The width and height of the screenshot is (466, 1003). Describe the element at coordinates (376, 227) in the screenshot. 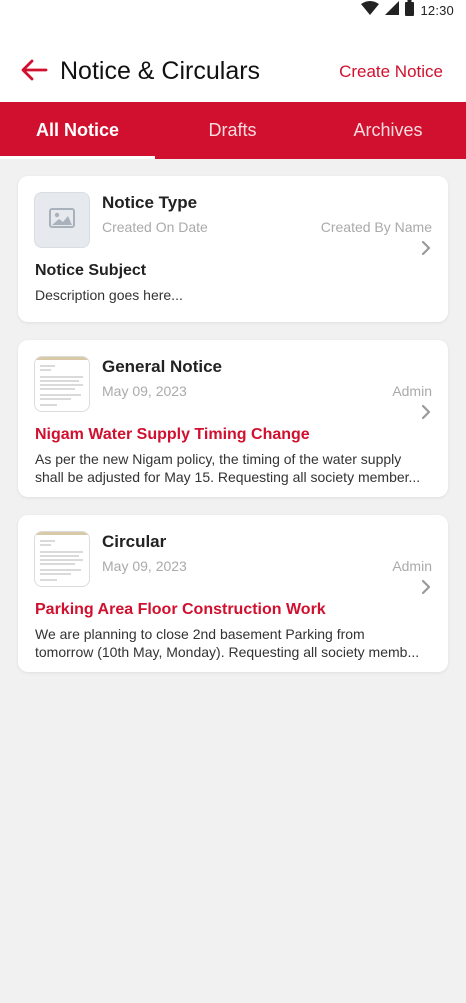

I see `notice-author: Created By Name` at that location.